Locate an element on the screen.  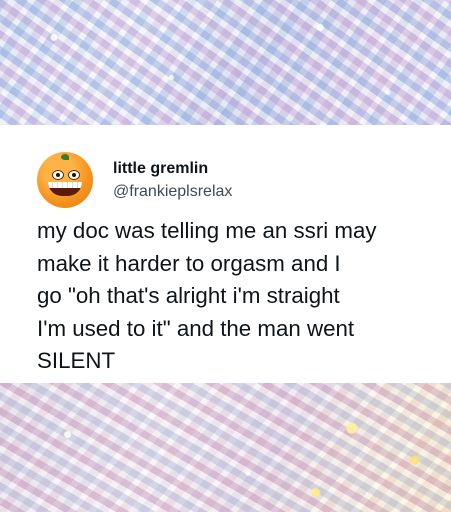
teeth-icon is located at coordinates (65, 185).